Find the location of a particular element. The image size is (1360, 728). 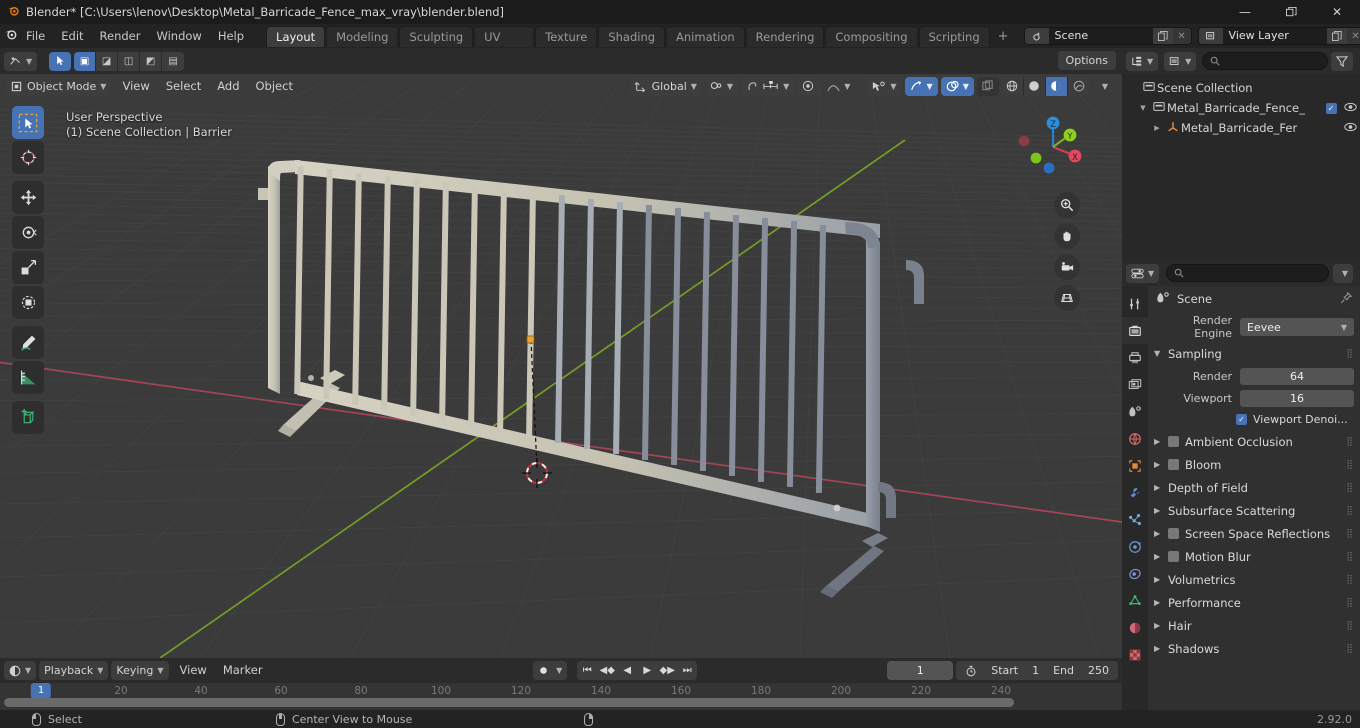

properties-search-input is located at coordinates (1247, 273).